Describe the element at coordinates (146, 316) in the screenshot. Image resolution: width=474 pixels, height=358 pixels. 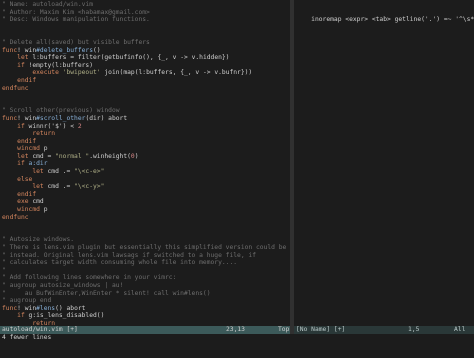
I see `code-line: if g:is_lens_disabled()` at that location.